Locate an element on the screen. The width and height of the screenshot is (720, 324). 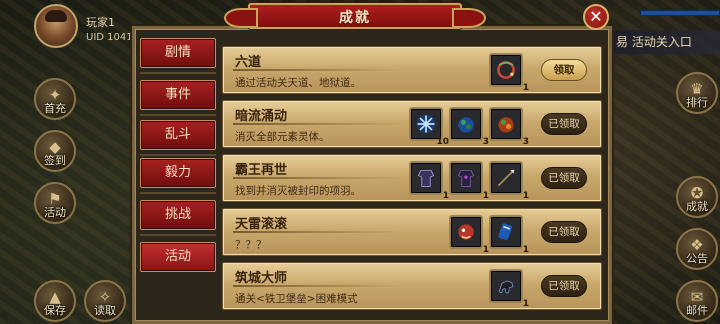
ice-crystal-icon is located at coordinates (426, 124).